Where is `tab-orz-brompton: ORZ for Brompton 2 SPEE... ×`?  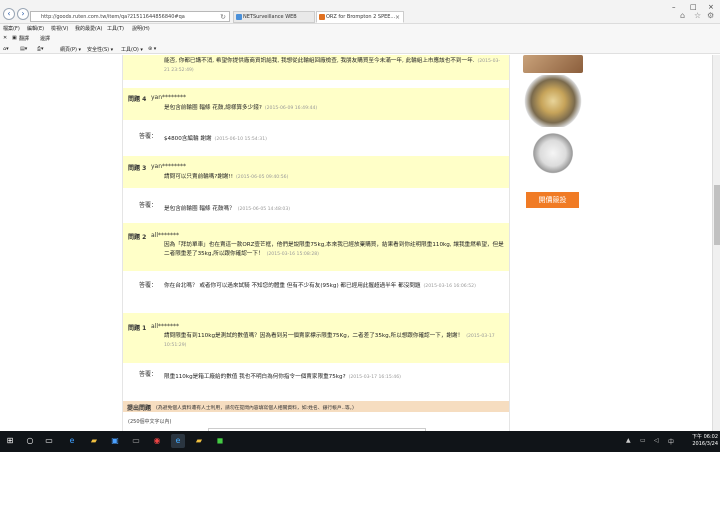 tab-orz-brompton: ORZ for Brompton 2 SPEE... × is located at coordinates (360, 17).